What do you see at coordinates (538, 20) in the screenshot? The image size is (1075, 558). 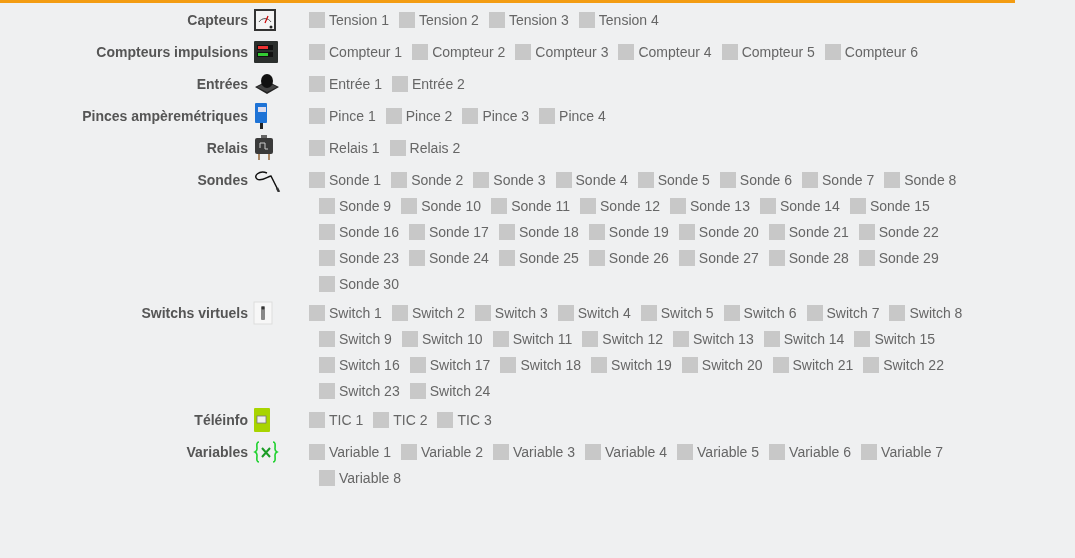 I see `checkbox-label: Tension 3` at bounding box center [538, 20].